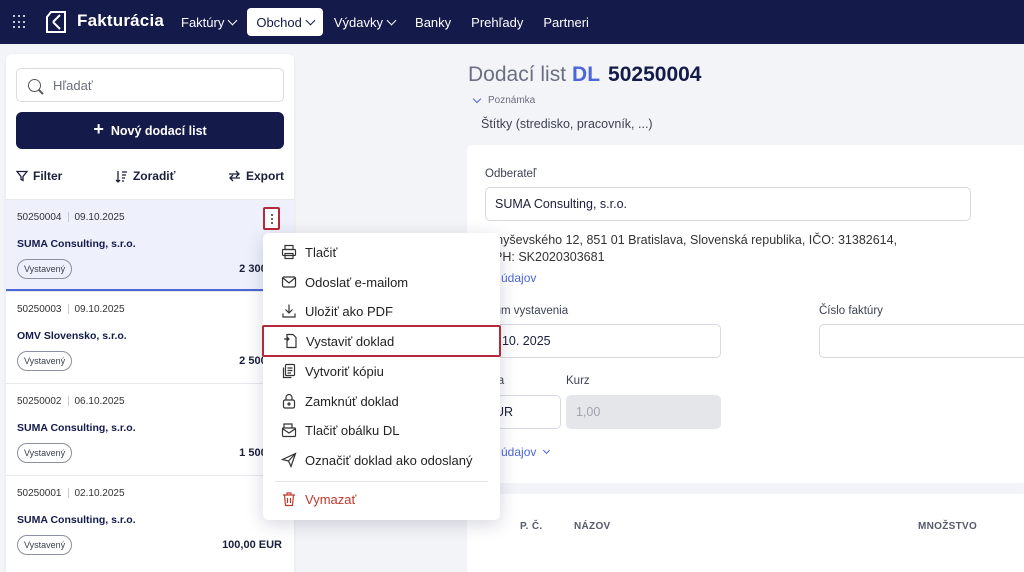 The height and width of the screenshot is (572, 1024). I want to click on logo-icon, so click(56, 22).